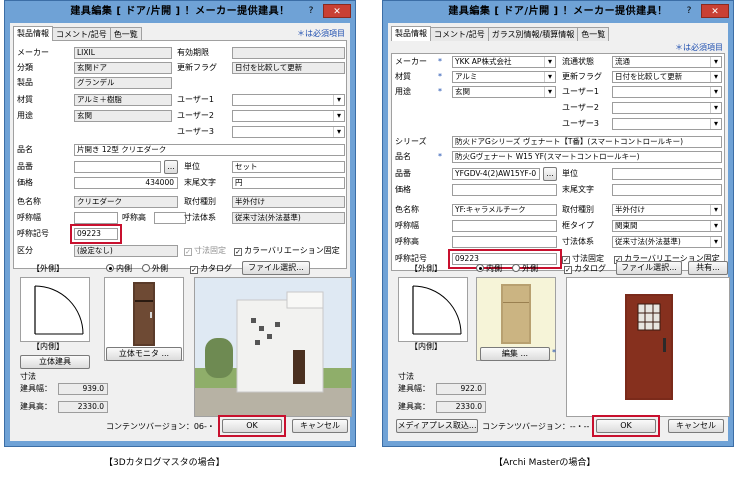 The image size is (741, 477). Describe the element at coordinates (667, 77) in the screenshot. I see `koushin-select: 日付を比較して更新` at that location.